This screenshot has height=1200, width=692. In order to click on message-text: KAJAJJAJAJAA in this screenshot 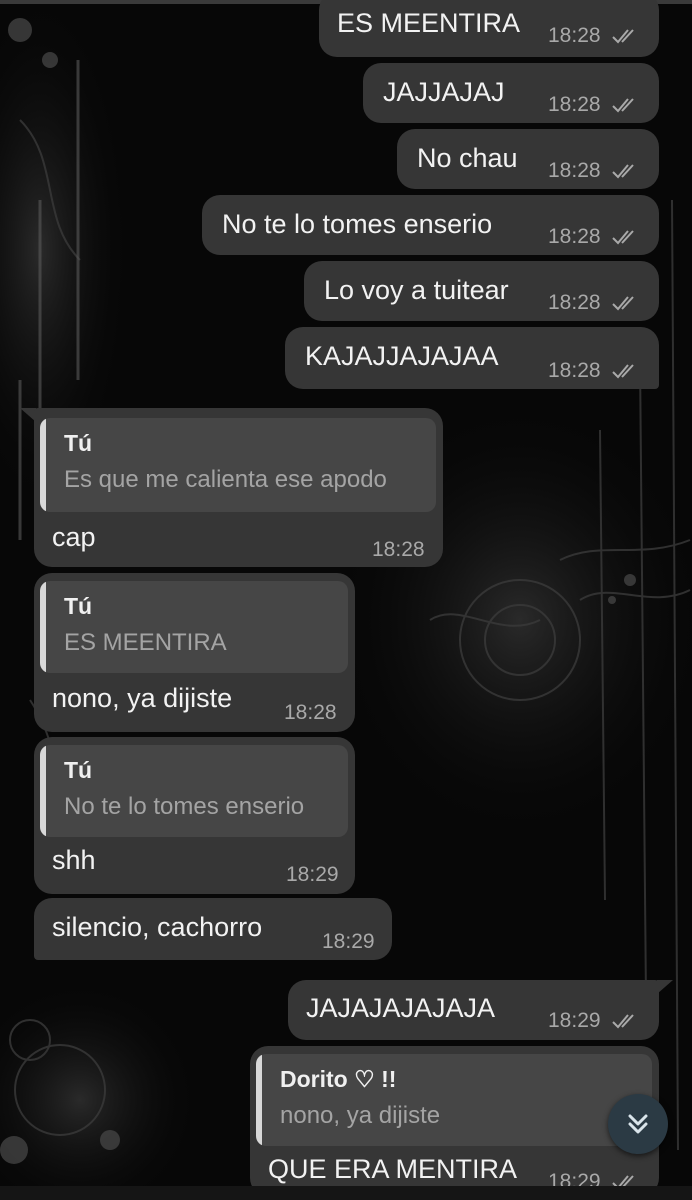, I will do `click(402, 356)`.